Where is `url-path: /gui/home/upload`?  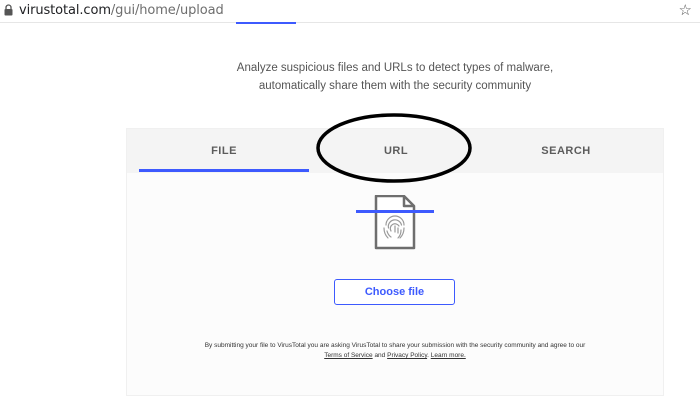
url-path: /gui/home/upload is located at coordinates (167, 10).